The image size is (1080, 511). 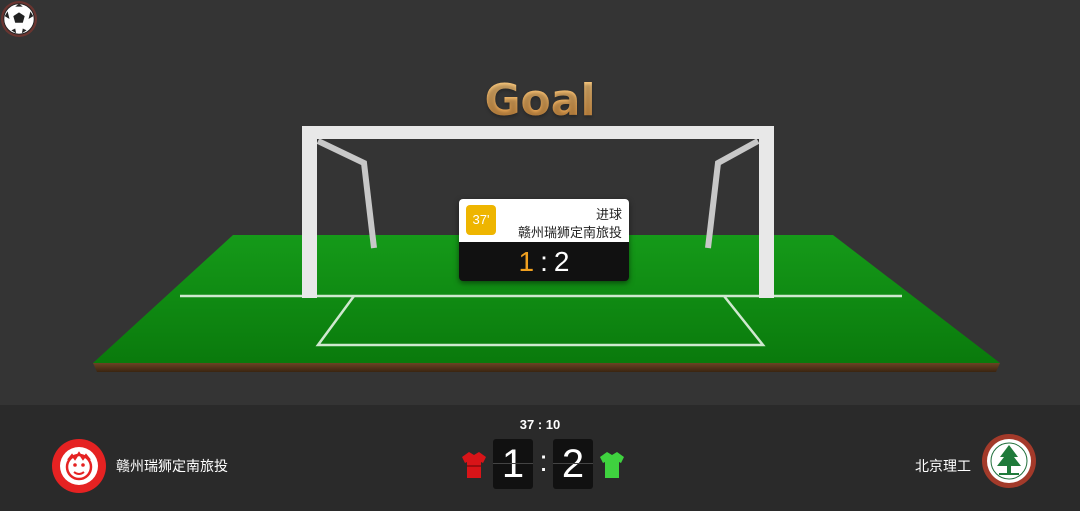 I want to click on pitch-edge, so click(x=546, y=367).